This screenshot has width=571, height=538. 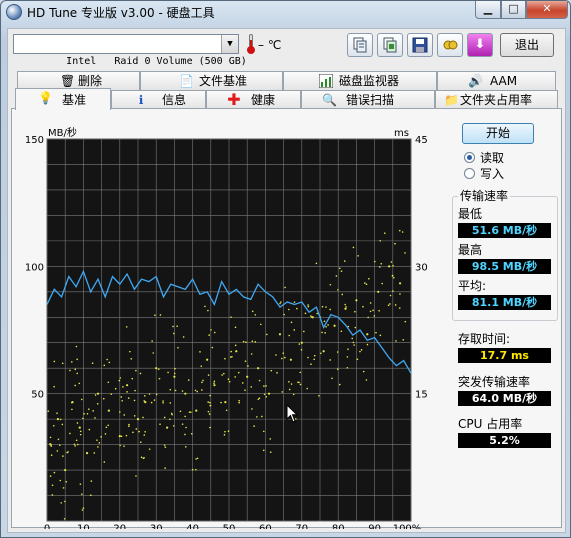 I want to click on y-left-tick-label: 100, so click(x=34, y=267).